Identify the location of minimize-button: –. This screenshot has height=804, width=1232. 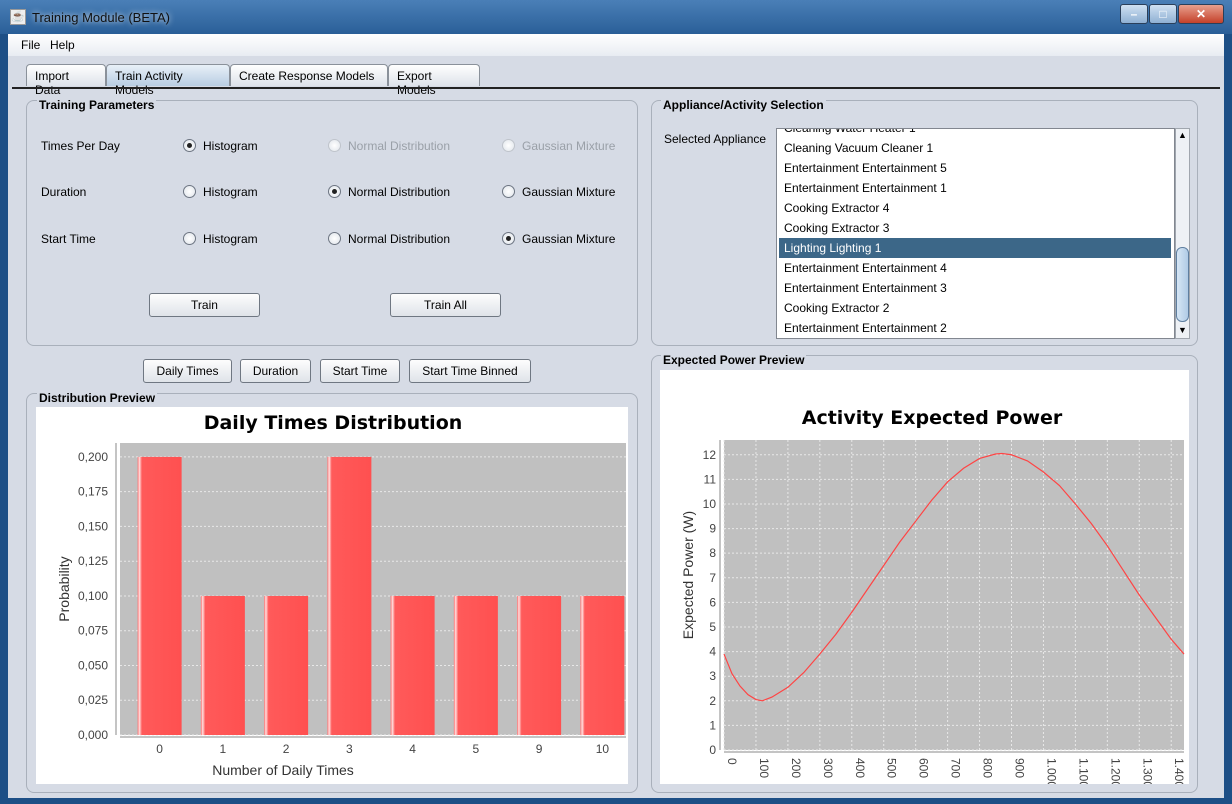
(1134, 14).